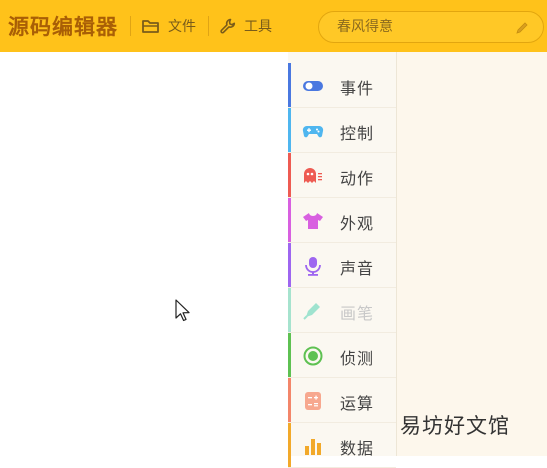 The height and width of the screenshot is (468, 547). What do you see at coordinates (258, 27) in the screenshot?
I see `tools-menu-label: 工具` at bounding box center [258, 27].